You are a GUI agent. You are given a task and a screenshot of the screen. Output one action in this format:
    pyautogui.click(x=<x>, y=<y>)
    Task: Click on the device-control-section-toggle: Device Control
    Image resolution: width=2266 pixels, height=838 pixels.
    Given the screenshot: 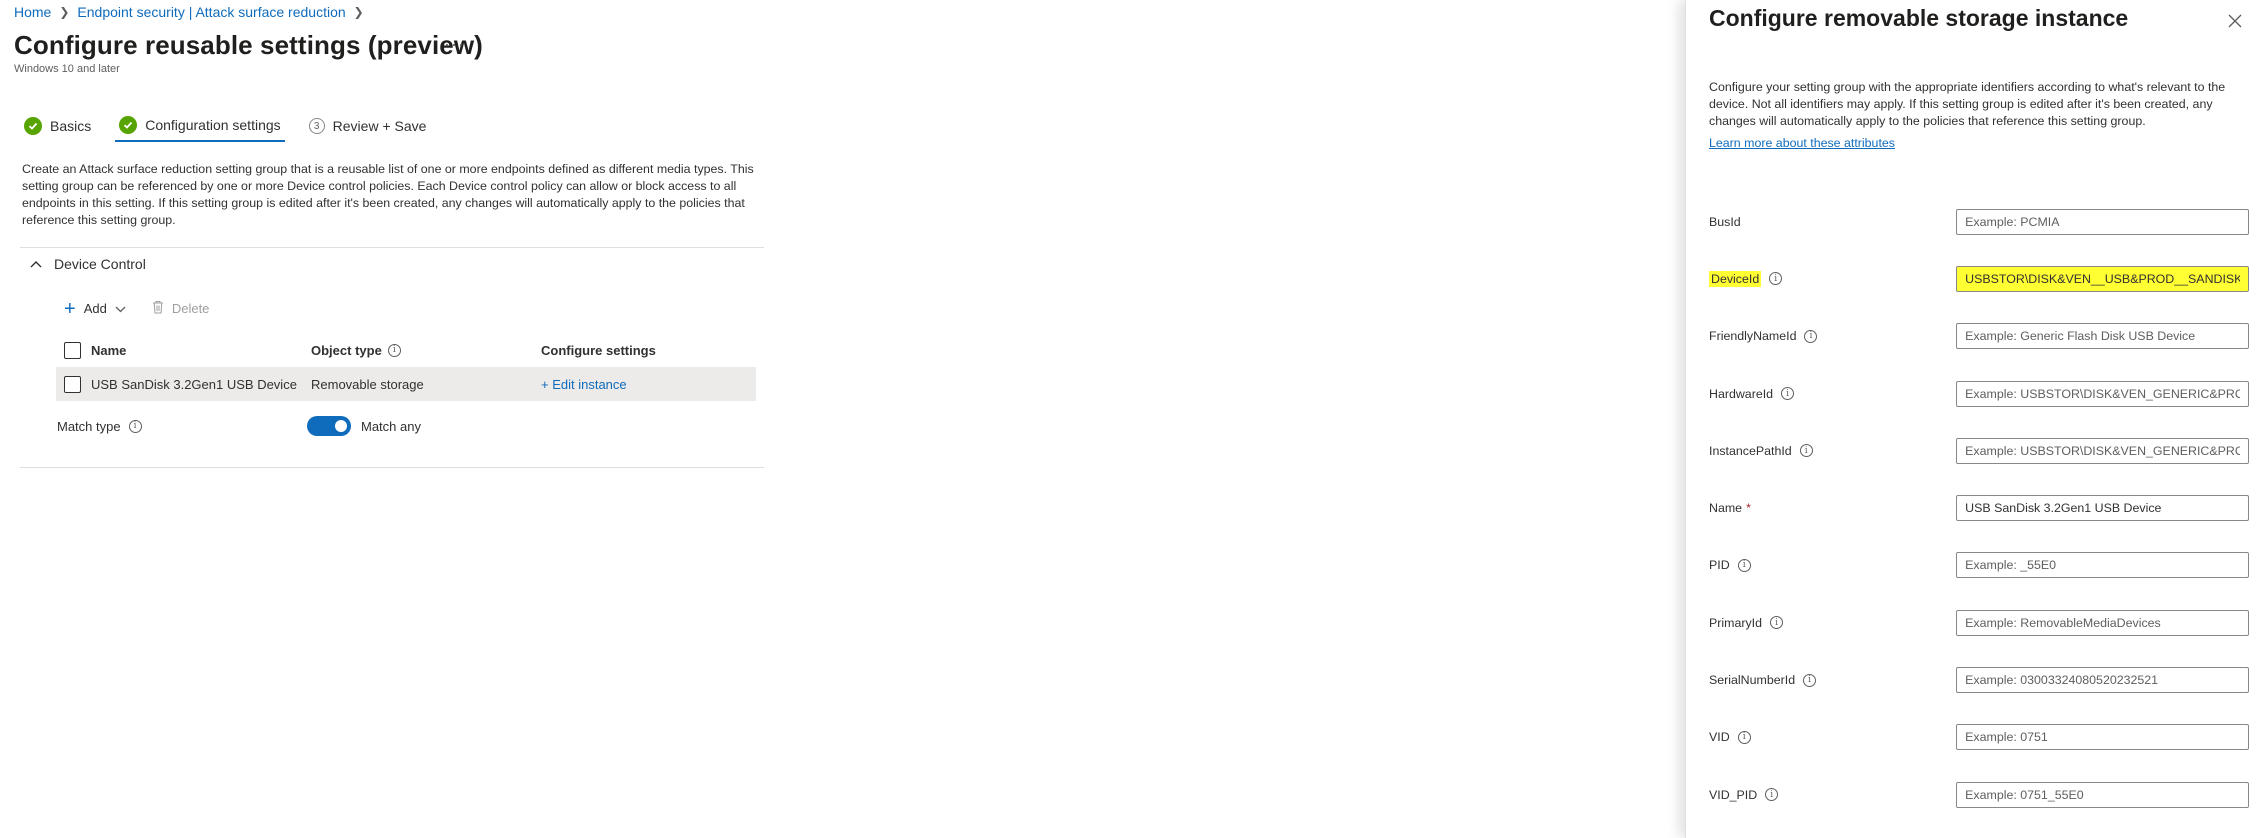 What is the action you would take?
    pyautogui.click(x=88, y=264)
    